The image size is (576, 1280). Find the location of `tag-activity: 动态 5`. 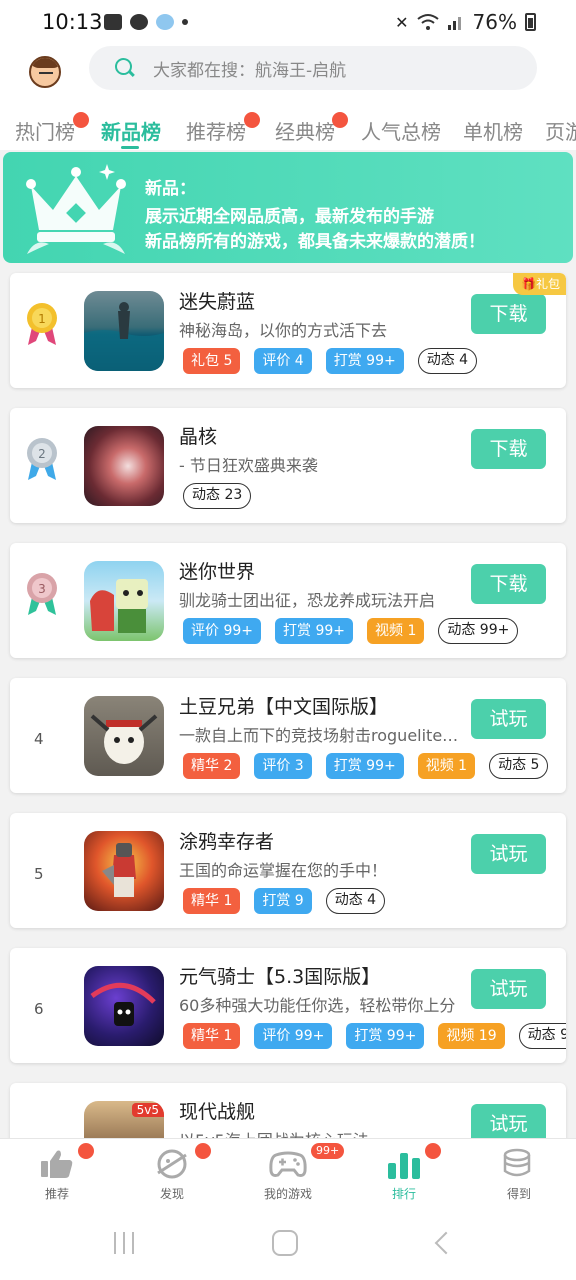

tag-activity: 动态 5 is located at coordinates (519, 766).